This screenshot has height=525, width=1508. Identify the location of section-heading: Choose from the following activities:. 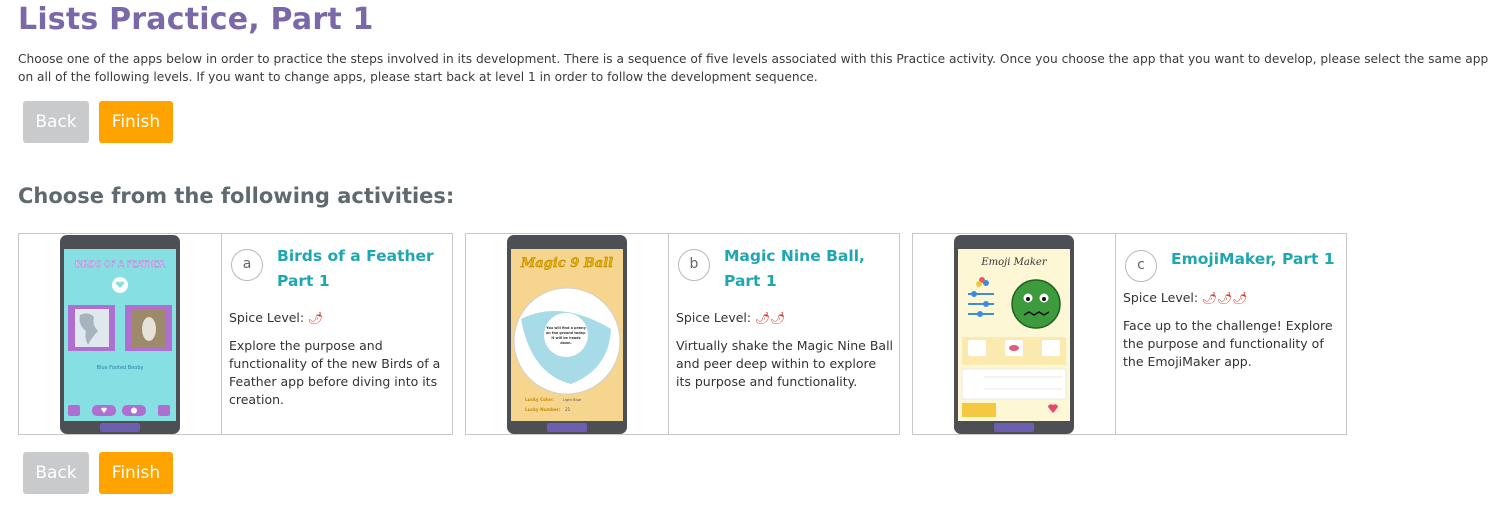
(236, 196).